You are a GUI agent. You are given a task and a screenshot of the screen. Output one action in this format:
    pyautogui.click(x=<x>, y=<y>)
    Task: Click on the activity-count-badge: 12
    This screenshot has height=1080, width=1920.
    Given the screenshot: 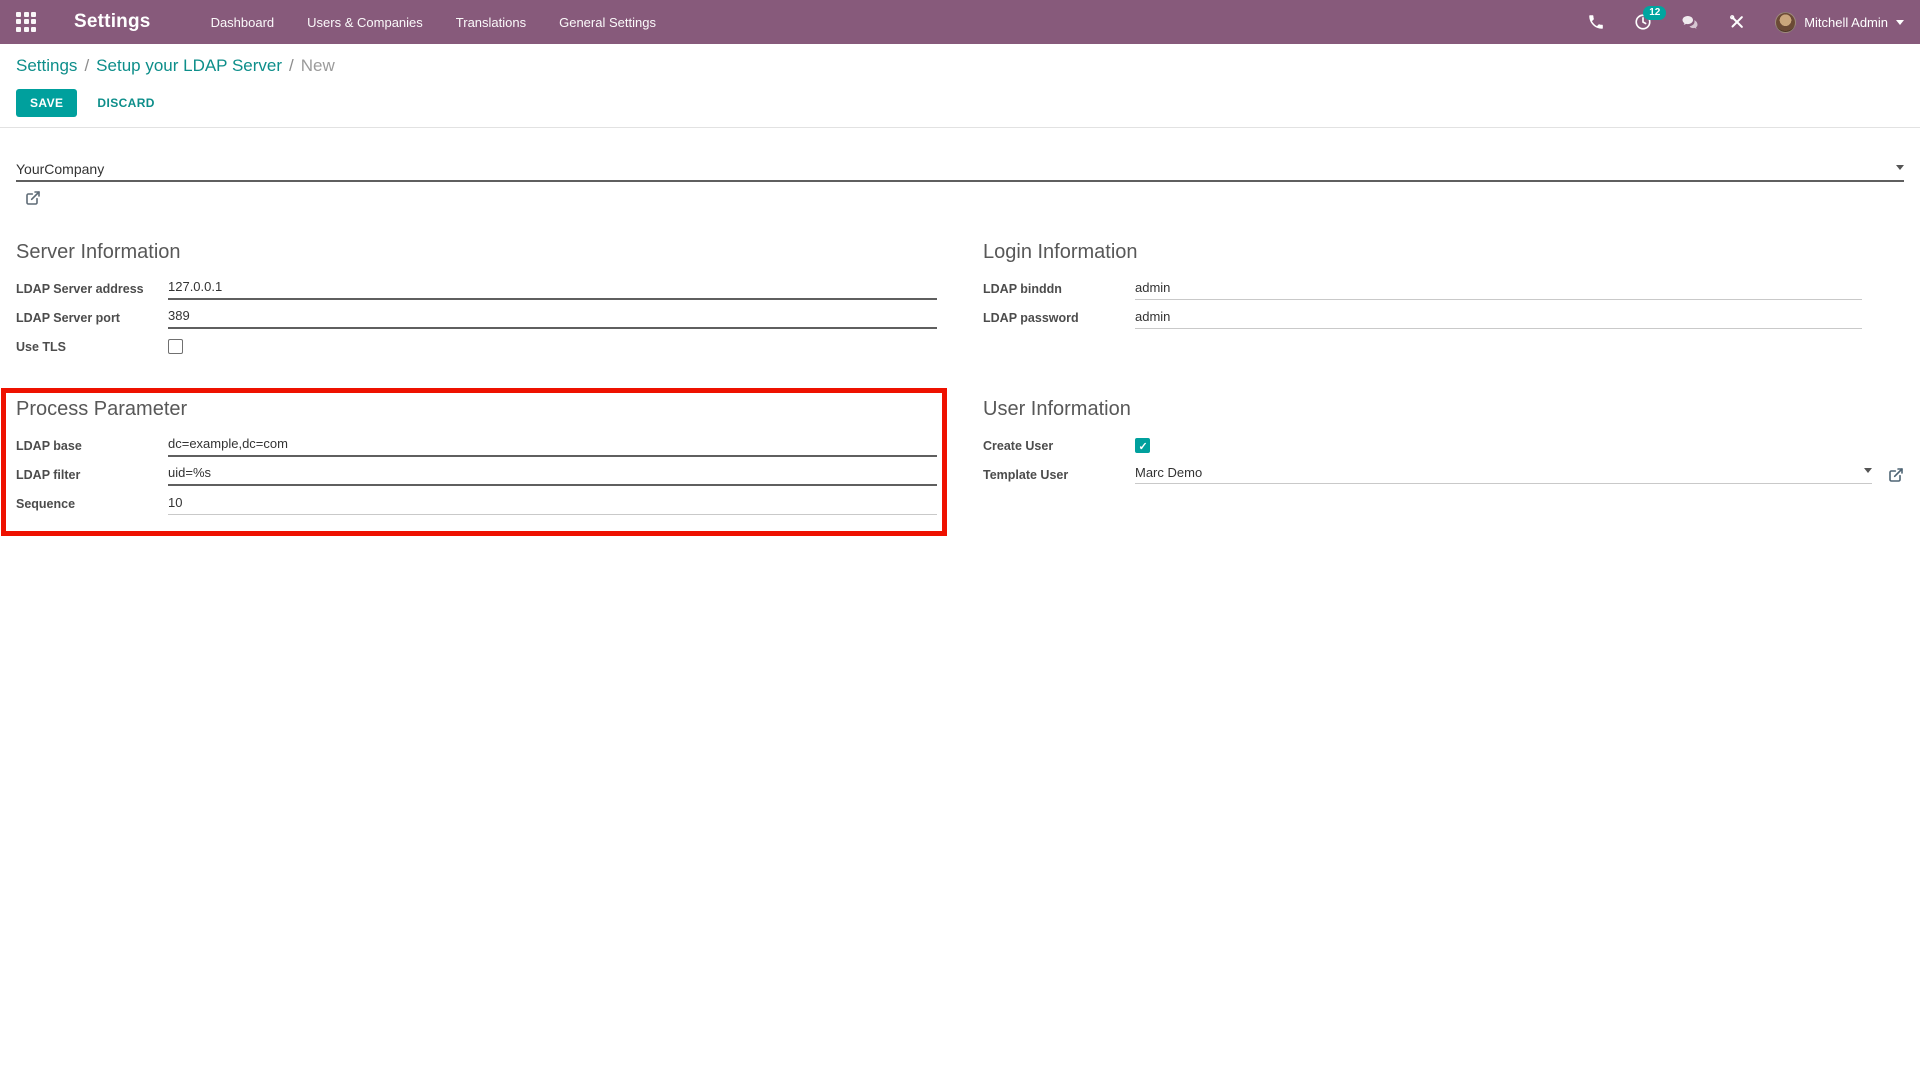 What is the action you would take?
    pyautogui.click(x=1655, y=13)
    